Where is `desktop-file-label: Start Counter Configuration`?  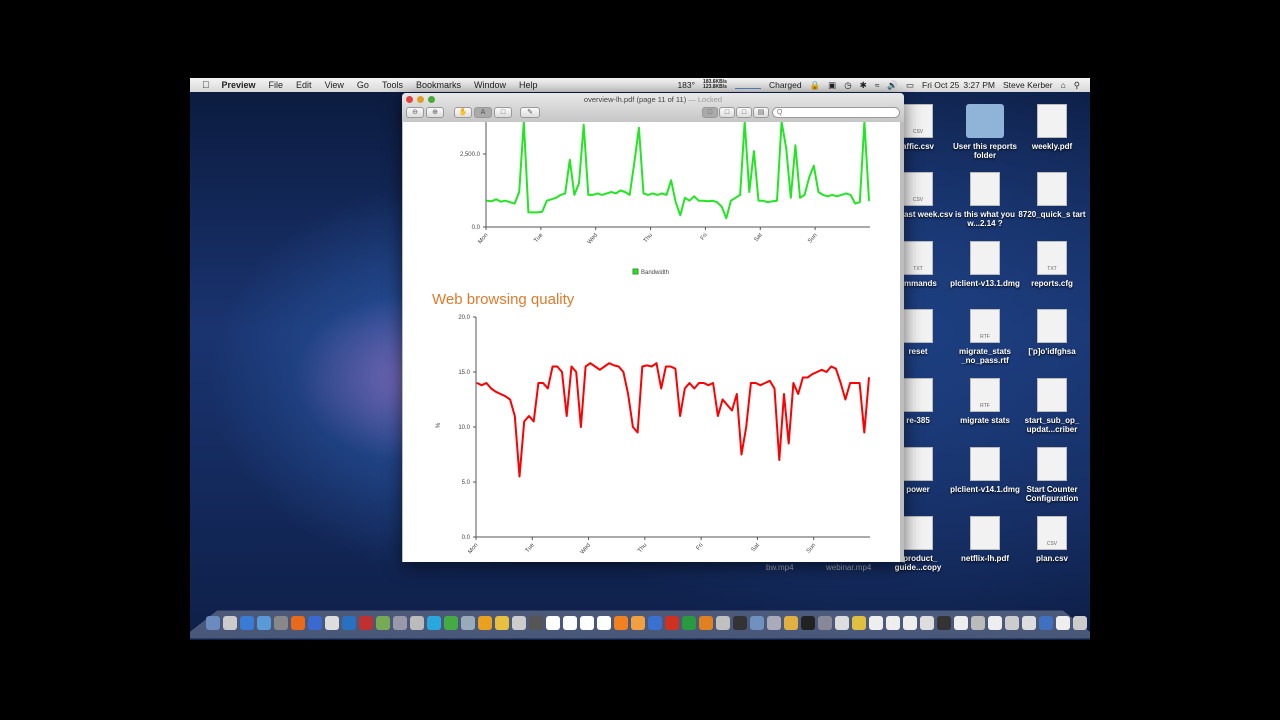
desktop-file-label: Start Counter Configuration is located at coordinates (1052, 494).